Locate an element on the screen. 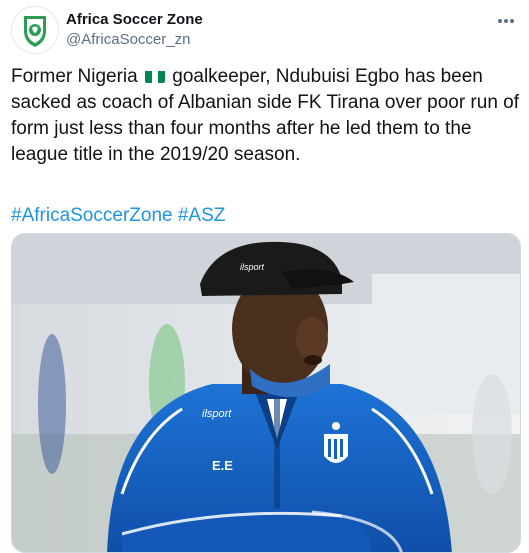 Image resolution: width=529 pixels, height=553 pixels. author-block: Africa Soccer Zone @AfricaSoccer_zn is located at coordinates (134, 30).